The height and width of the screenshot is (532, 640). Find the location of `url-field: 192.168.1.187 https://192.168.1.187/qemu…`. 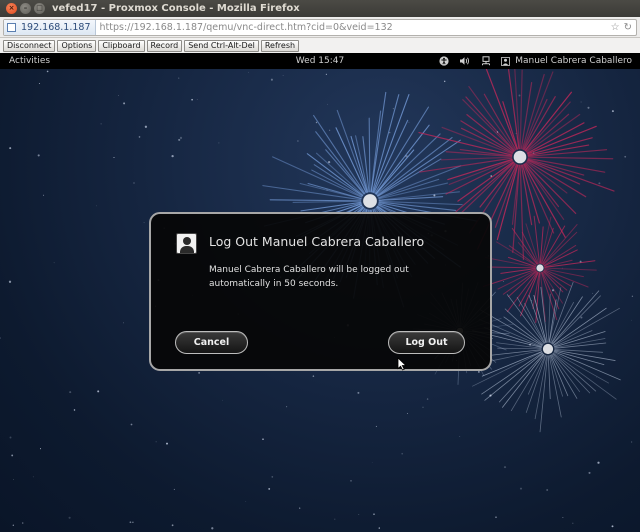

url-field: 192.168.1.187 https://192.168.1.187/qemu… is located at coordinates (320, 27).